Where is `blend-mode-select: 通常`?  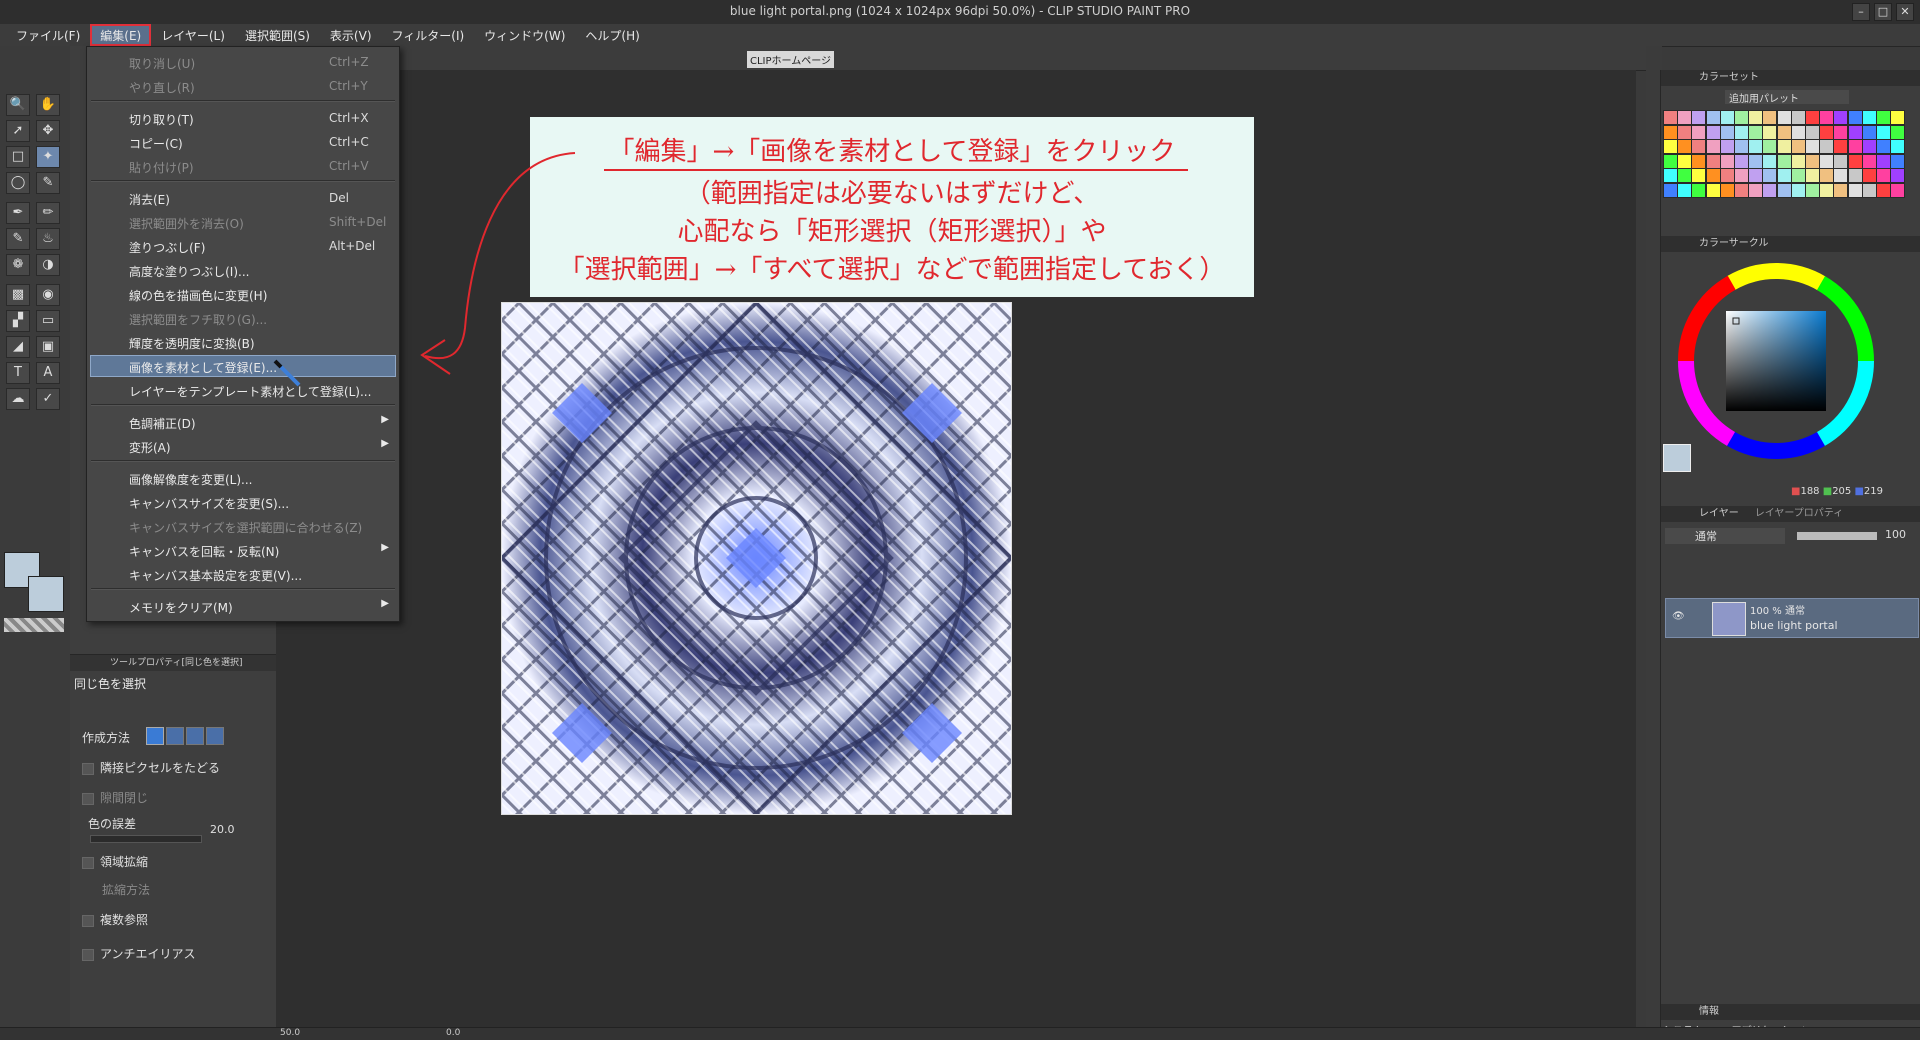
blend-mode-select: 通常 is located at coordinates (1725, 536).